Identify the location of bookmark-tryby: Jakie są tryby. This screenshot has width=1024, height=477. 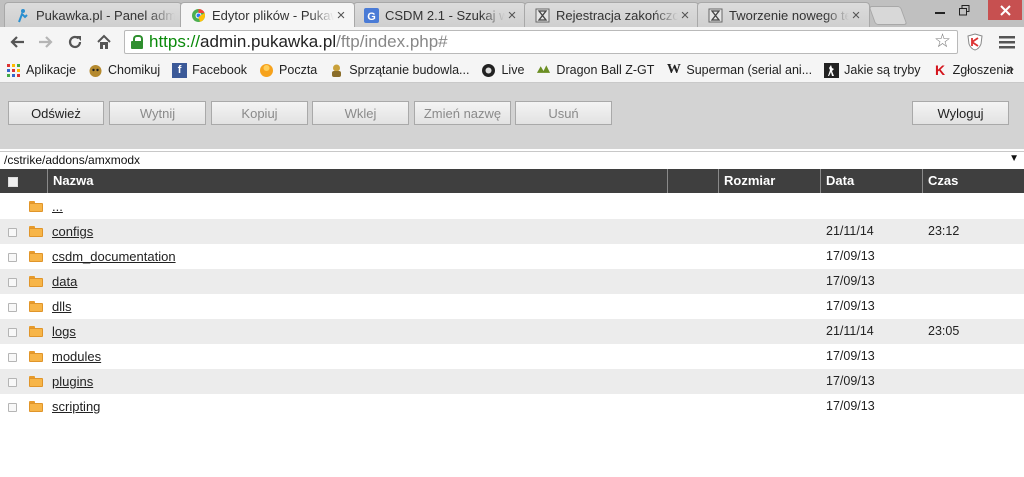
(872, 70).